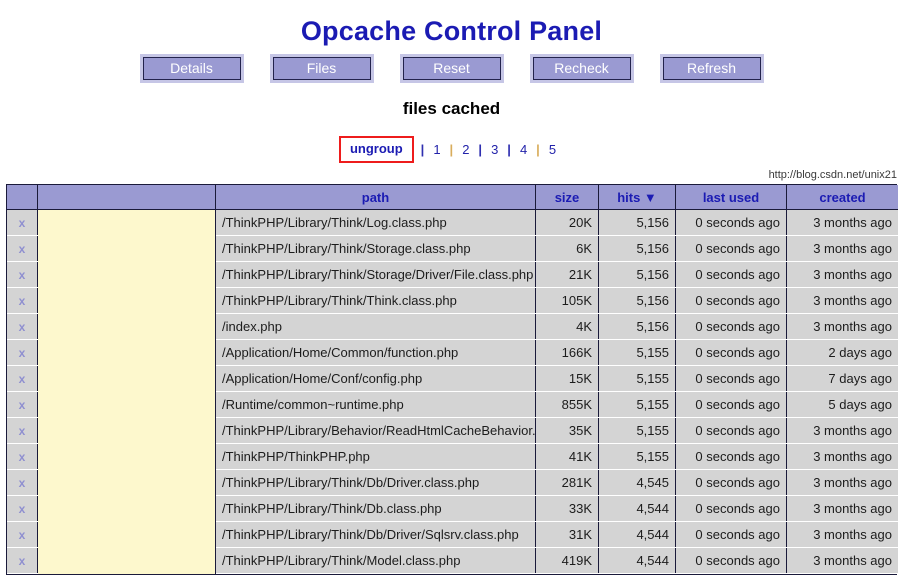 The width and height of the screenshot is (903, 583). Describe the element at coordinates (567, 508) in the screenshot. I see `cell-size: 33K` at that location.